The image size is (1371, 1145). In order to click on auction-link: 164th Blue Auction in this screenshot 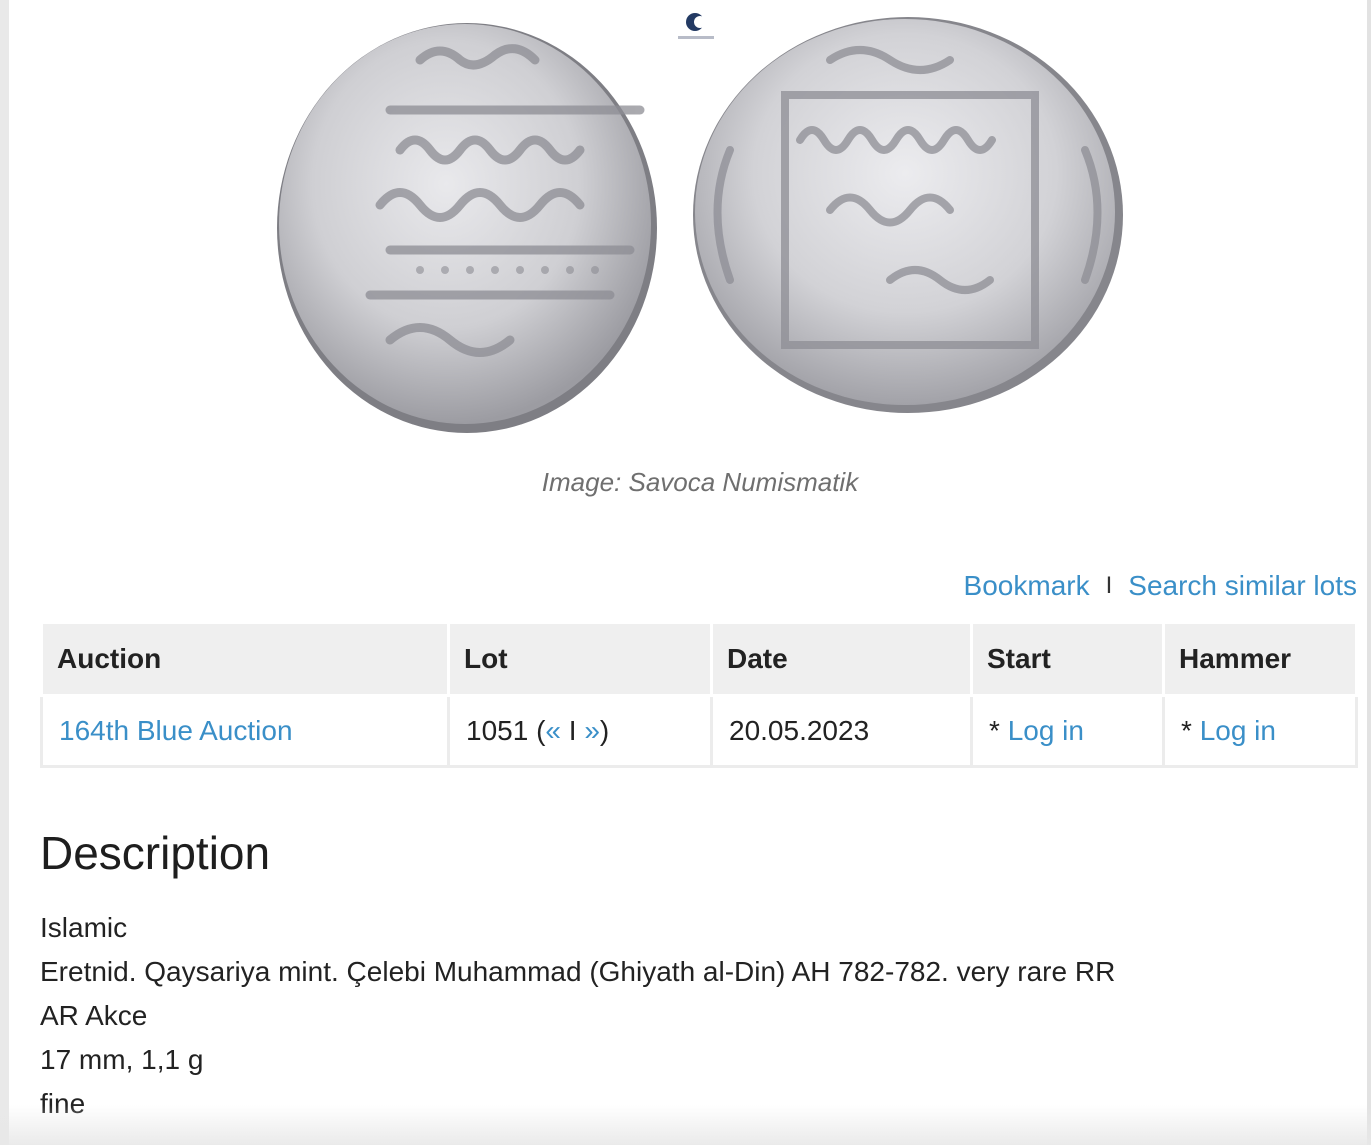, I will do `click(176, 730)`.